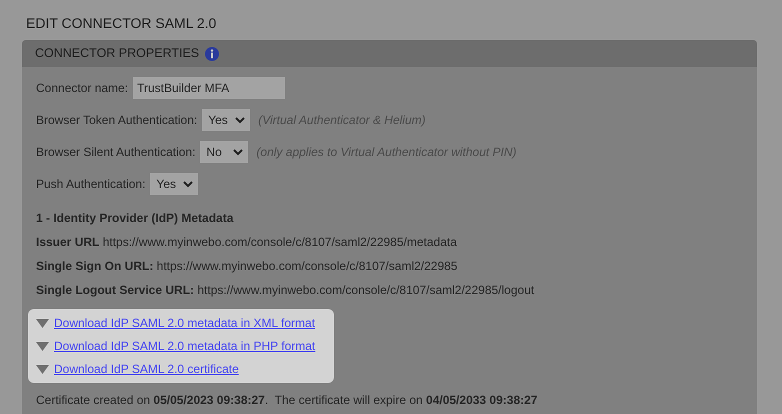 Image resolution: width=782 pixels, height=414 pixels. Describe the element at coordinates (82, 88) in the screenshot. I see `field-label: Connector name:` at that location.